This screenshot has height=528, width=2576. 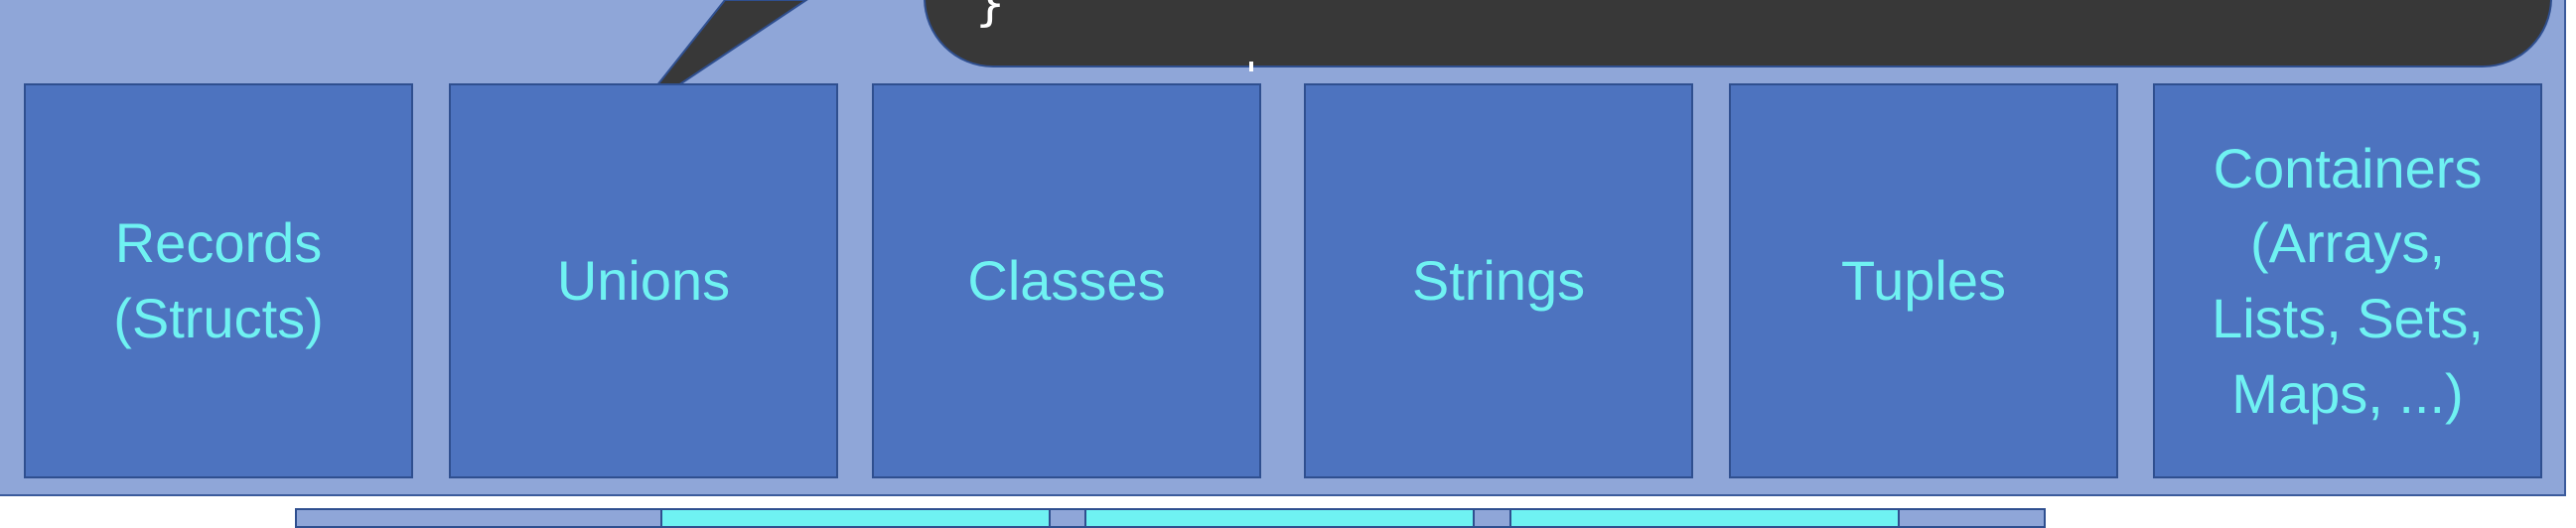 I want to click on box-records-label: Records (Structs), so click(x=219, y=280).